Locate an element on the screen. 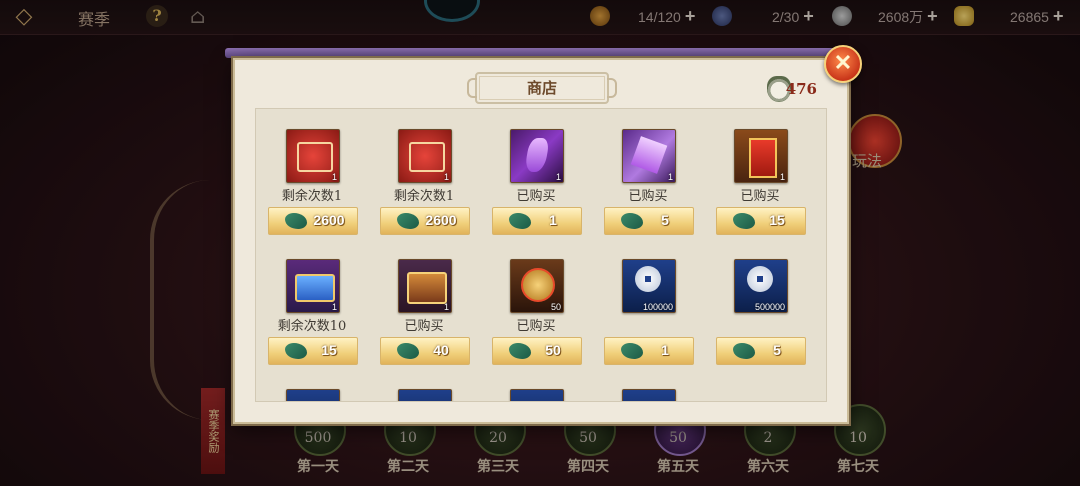 The height and width of the screenshot is (486, 1080). price: 40 is located at coordinates (441, 350).